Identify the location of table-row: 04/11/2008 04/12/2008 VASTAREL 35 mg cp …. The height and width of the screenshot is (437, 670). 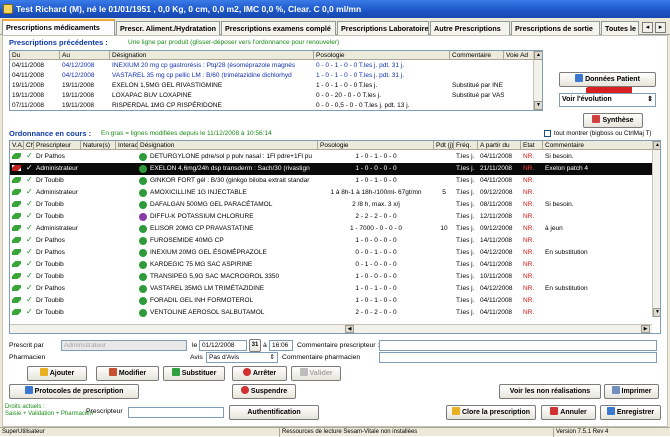
(276, 76).